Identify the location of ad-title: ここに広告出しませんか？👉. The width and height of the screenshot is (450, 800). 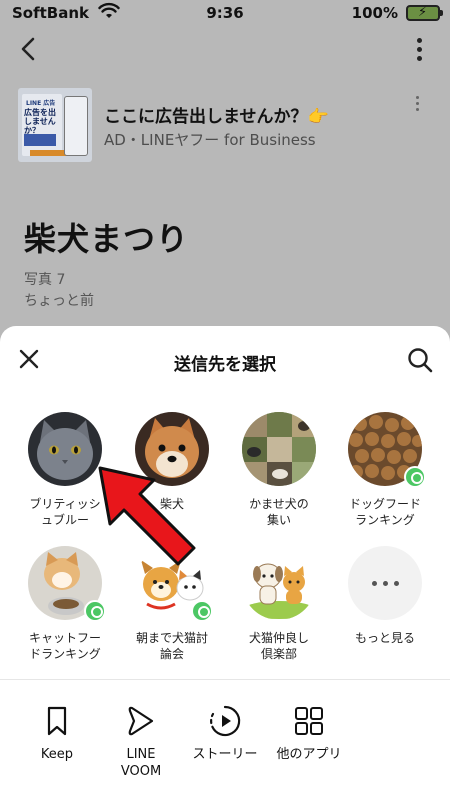
(216, 114).